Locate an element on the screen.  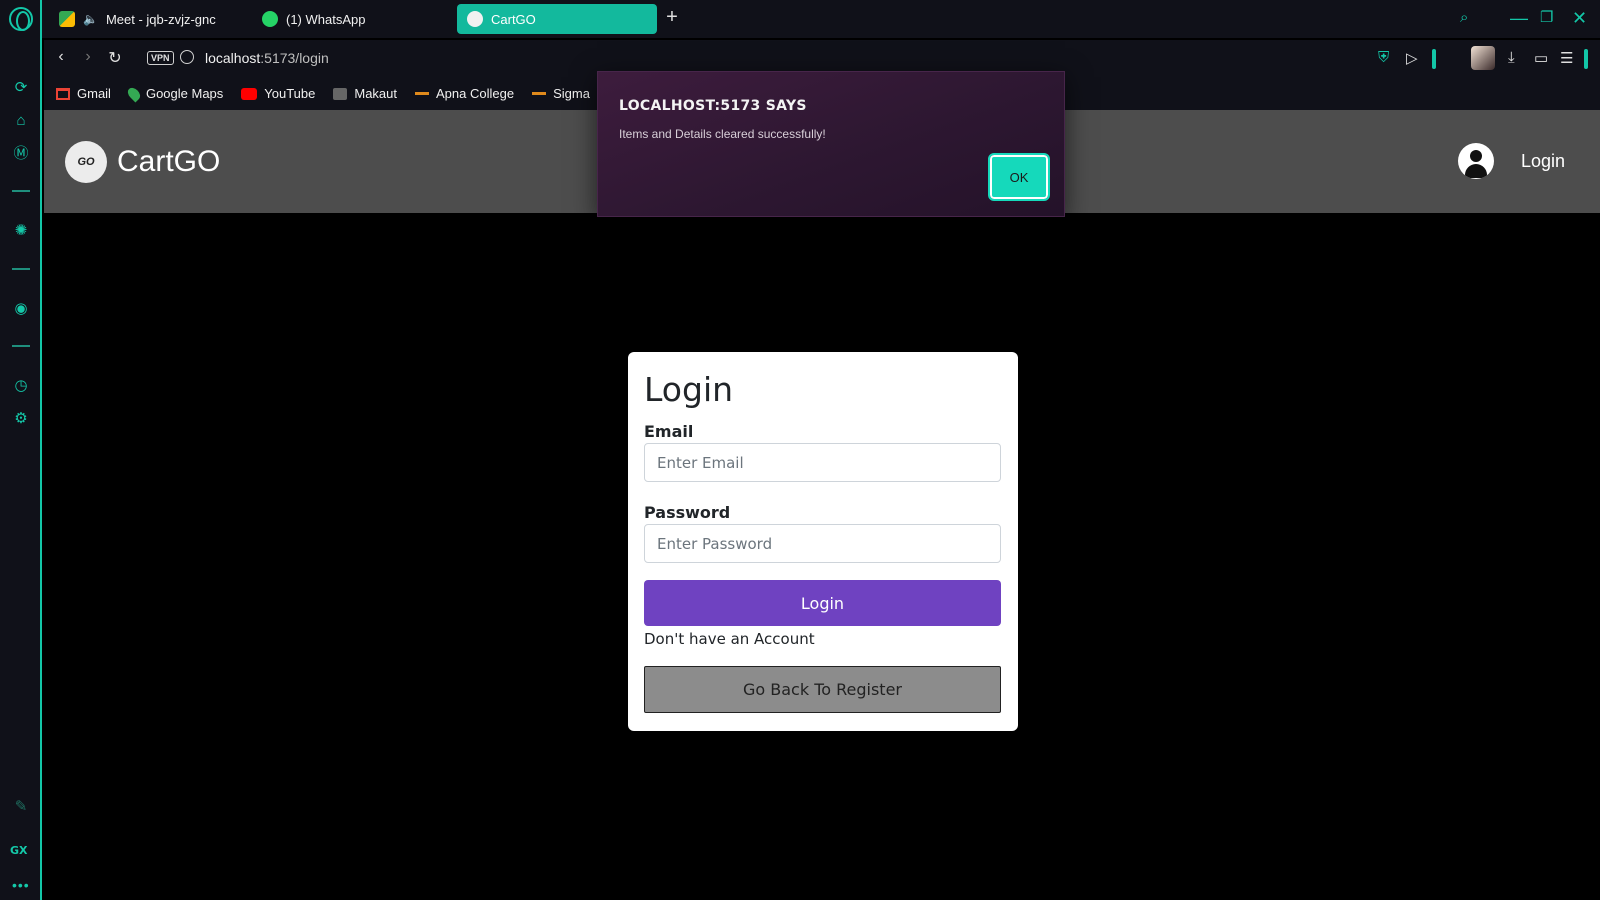
bookmark-label: YouTube is located at coordinates (290, 93).